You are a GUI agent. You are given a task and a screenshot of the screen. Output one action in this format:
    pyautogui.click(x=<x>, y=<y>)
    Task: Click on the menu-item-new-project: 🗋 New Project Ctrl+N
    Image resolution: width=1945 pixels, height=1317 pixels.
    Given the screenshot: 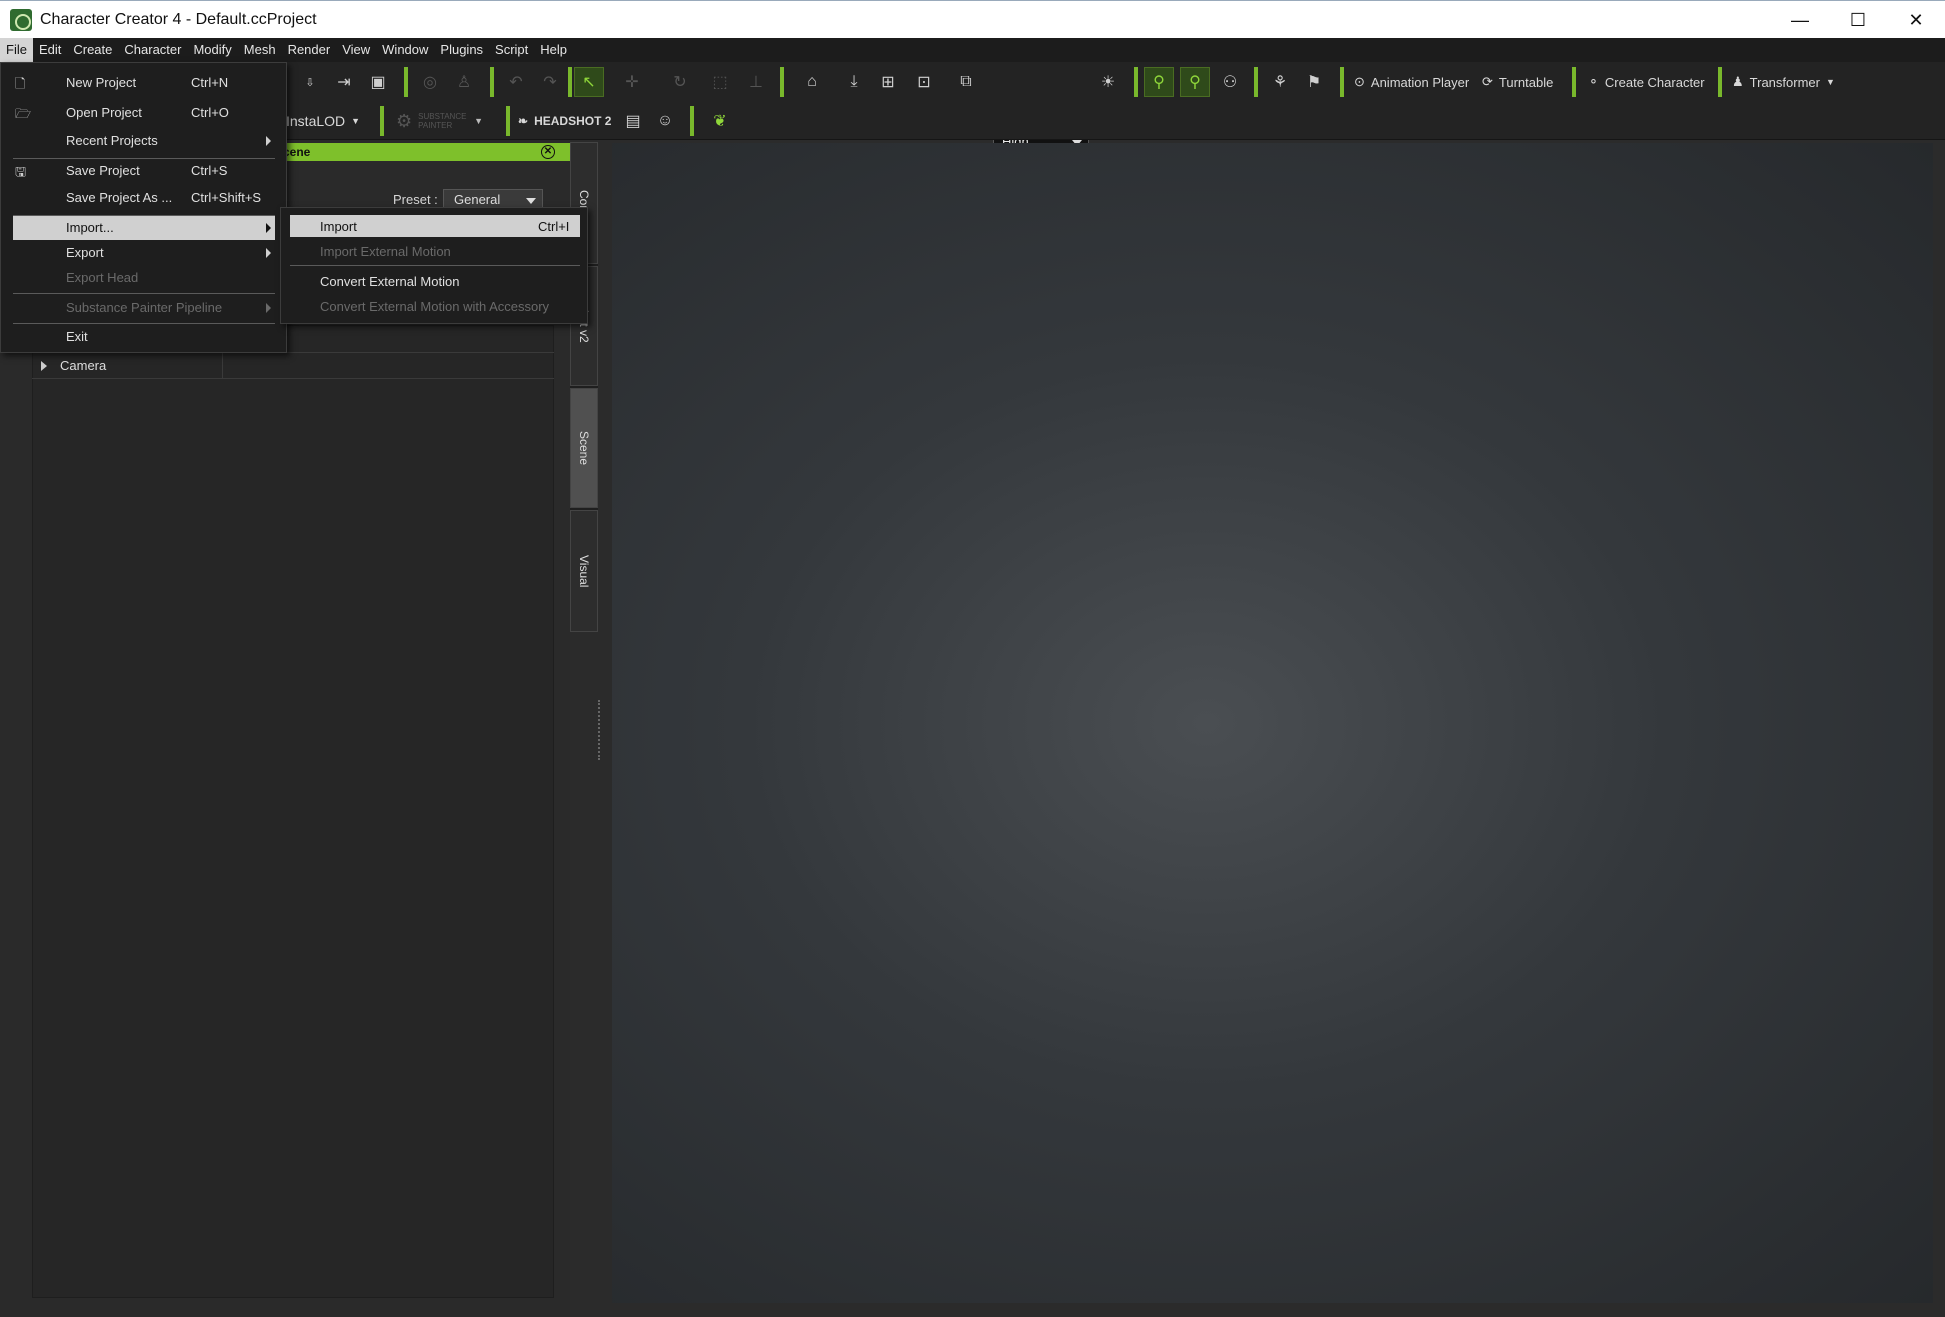 What is the action you would take?
    pyautogui.click(x=144, y=83)
    